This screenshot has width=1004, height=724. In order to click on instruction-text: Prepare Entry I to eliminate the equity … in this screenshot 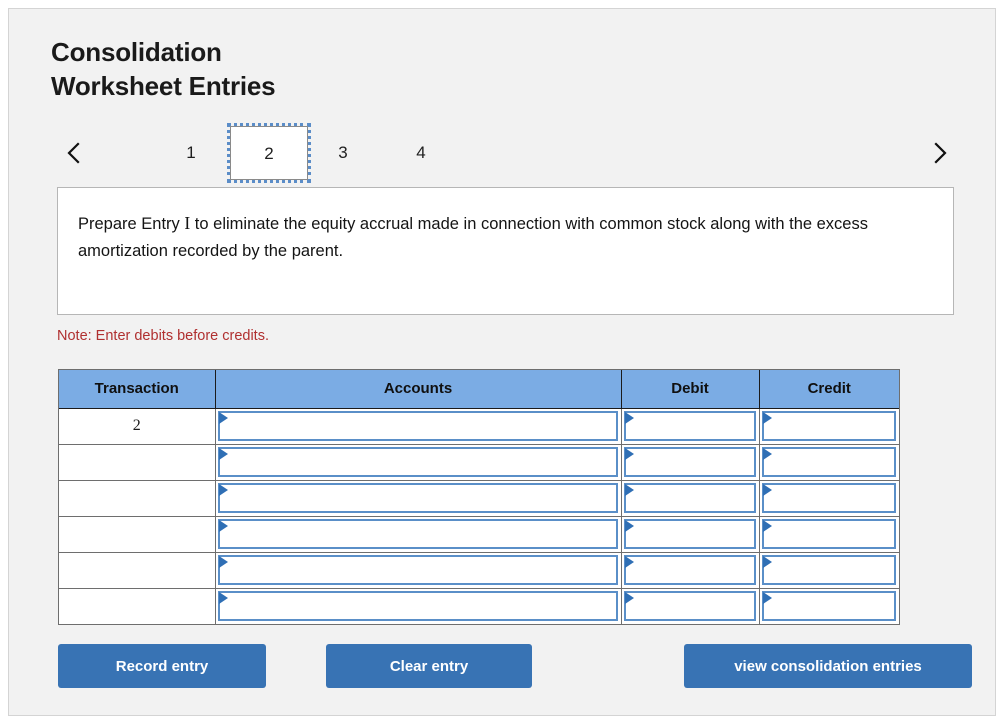, I will do `click(504, 237)`.